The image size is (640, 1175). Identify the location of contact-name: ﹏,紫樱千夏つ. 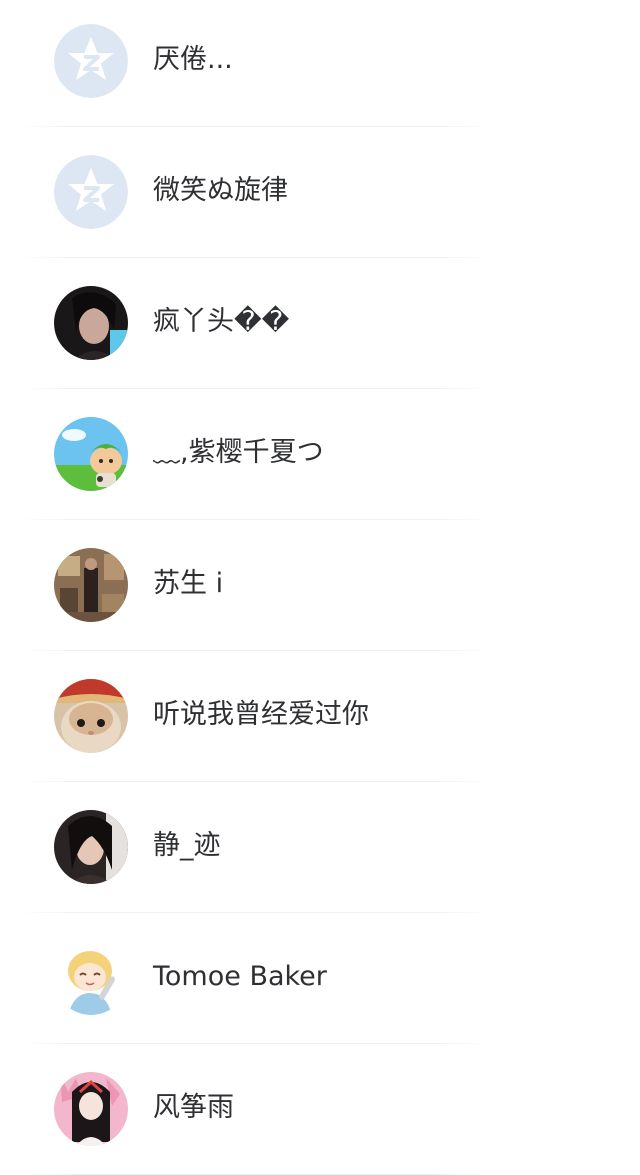
(238, 452).